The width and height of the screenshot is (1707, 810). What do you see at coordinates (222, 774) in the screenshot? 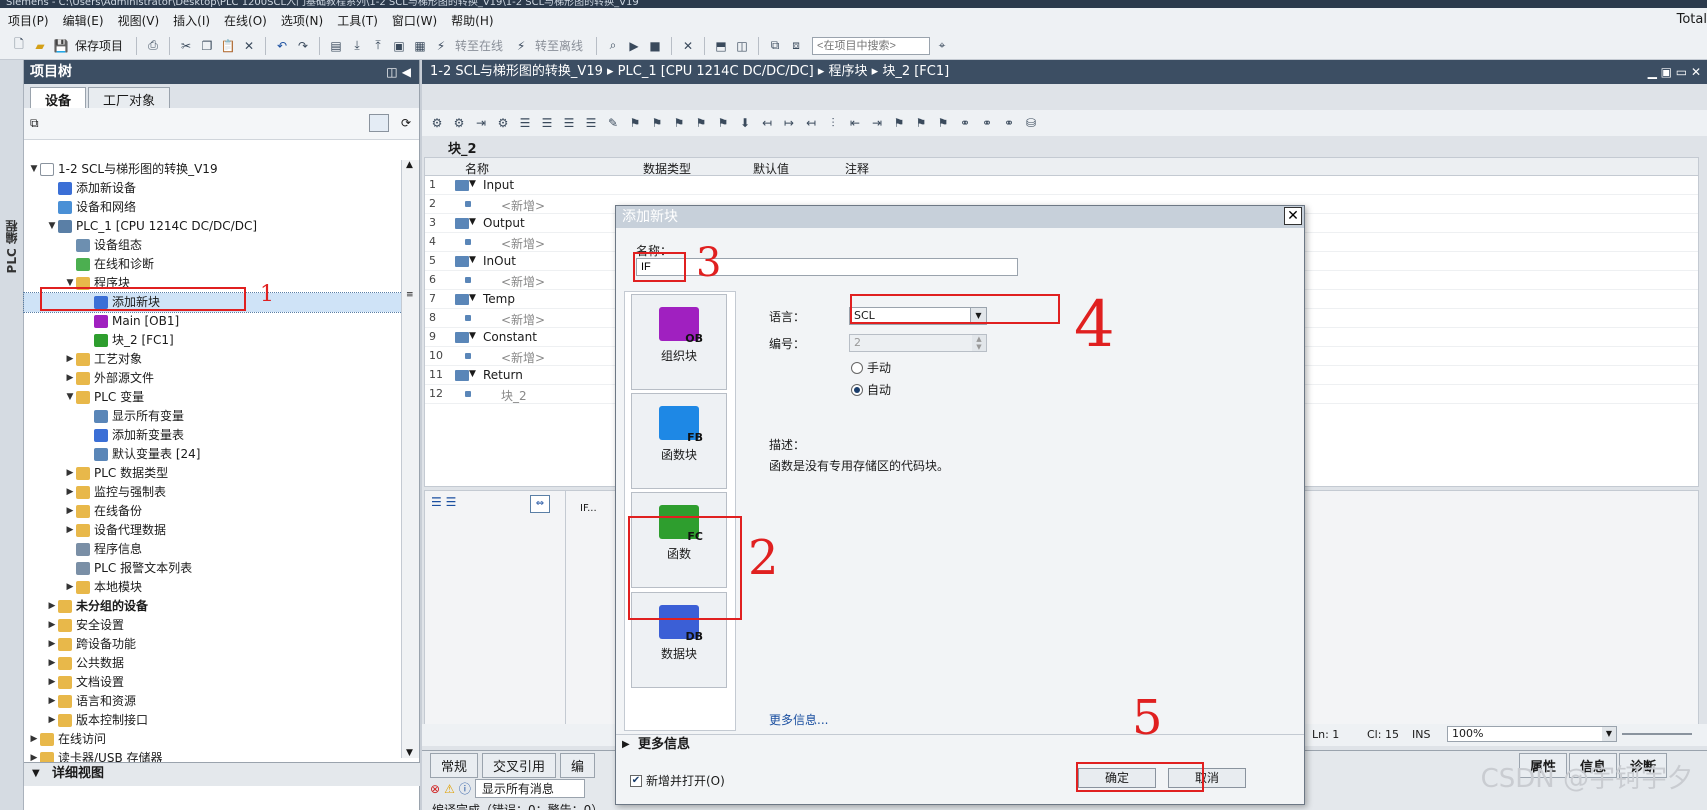
I see `detail-view-header: ▼ 详细视图` at bounding box center [222, 774].